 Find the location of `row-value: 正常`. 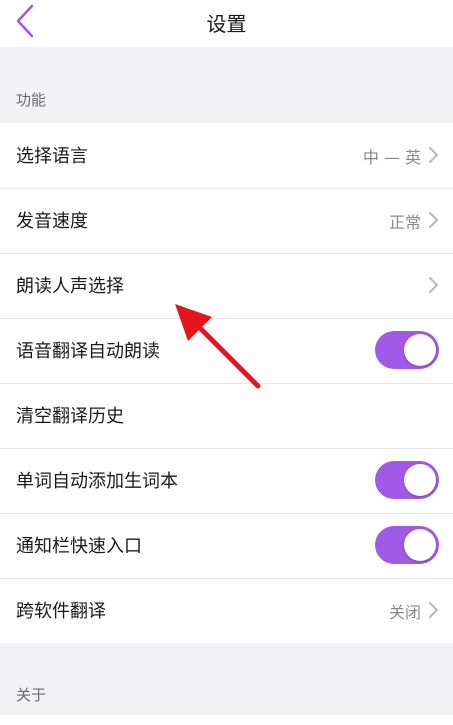

row-value: 正常 is located at coordinates (404, 222).